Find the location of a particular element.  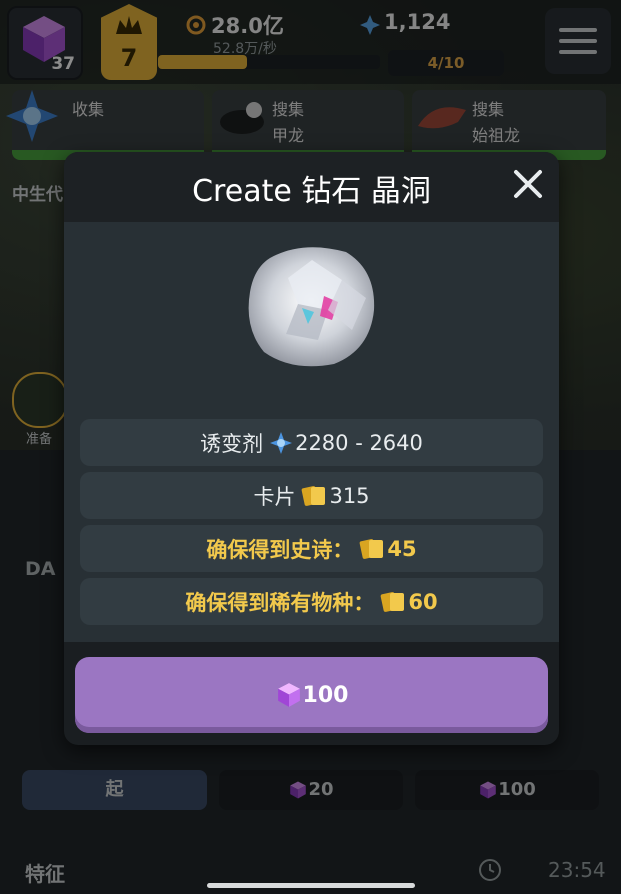

epic-guarantee-row: 确保得到史诗： 45 is located at coordinates (311, 548).